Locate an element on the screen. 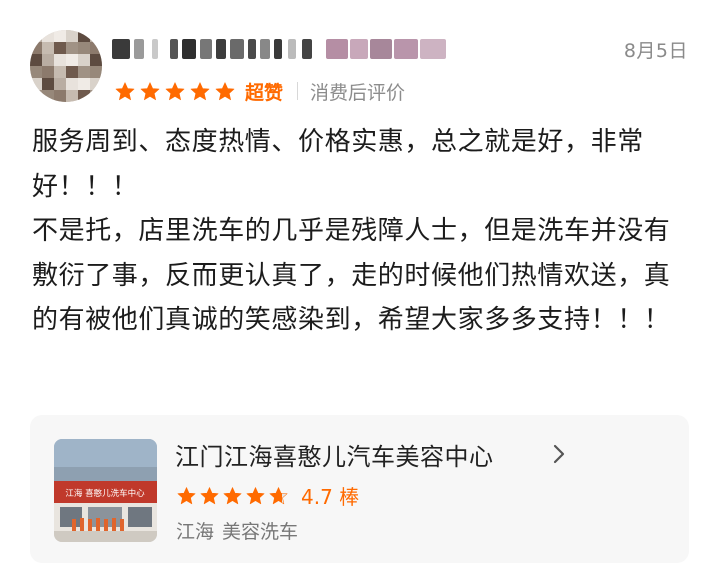 This screenshot has width=720, height=584. store-stars is located at coordinates (233, 495).